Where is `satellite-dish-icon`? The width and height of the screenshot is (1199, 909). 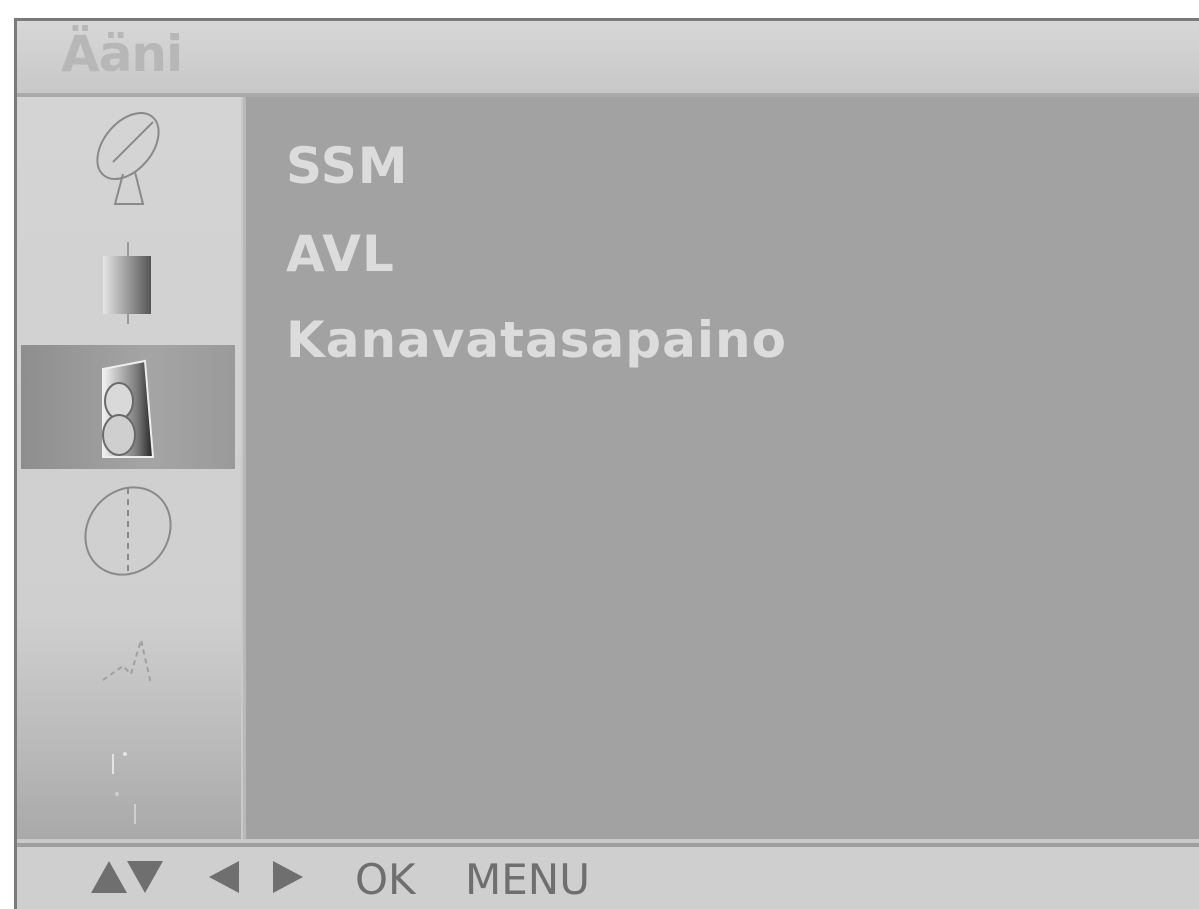
satellite-dish-icon is located at coordinates (128, 158).